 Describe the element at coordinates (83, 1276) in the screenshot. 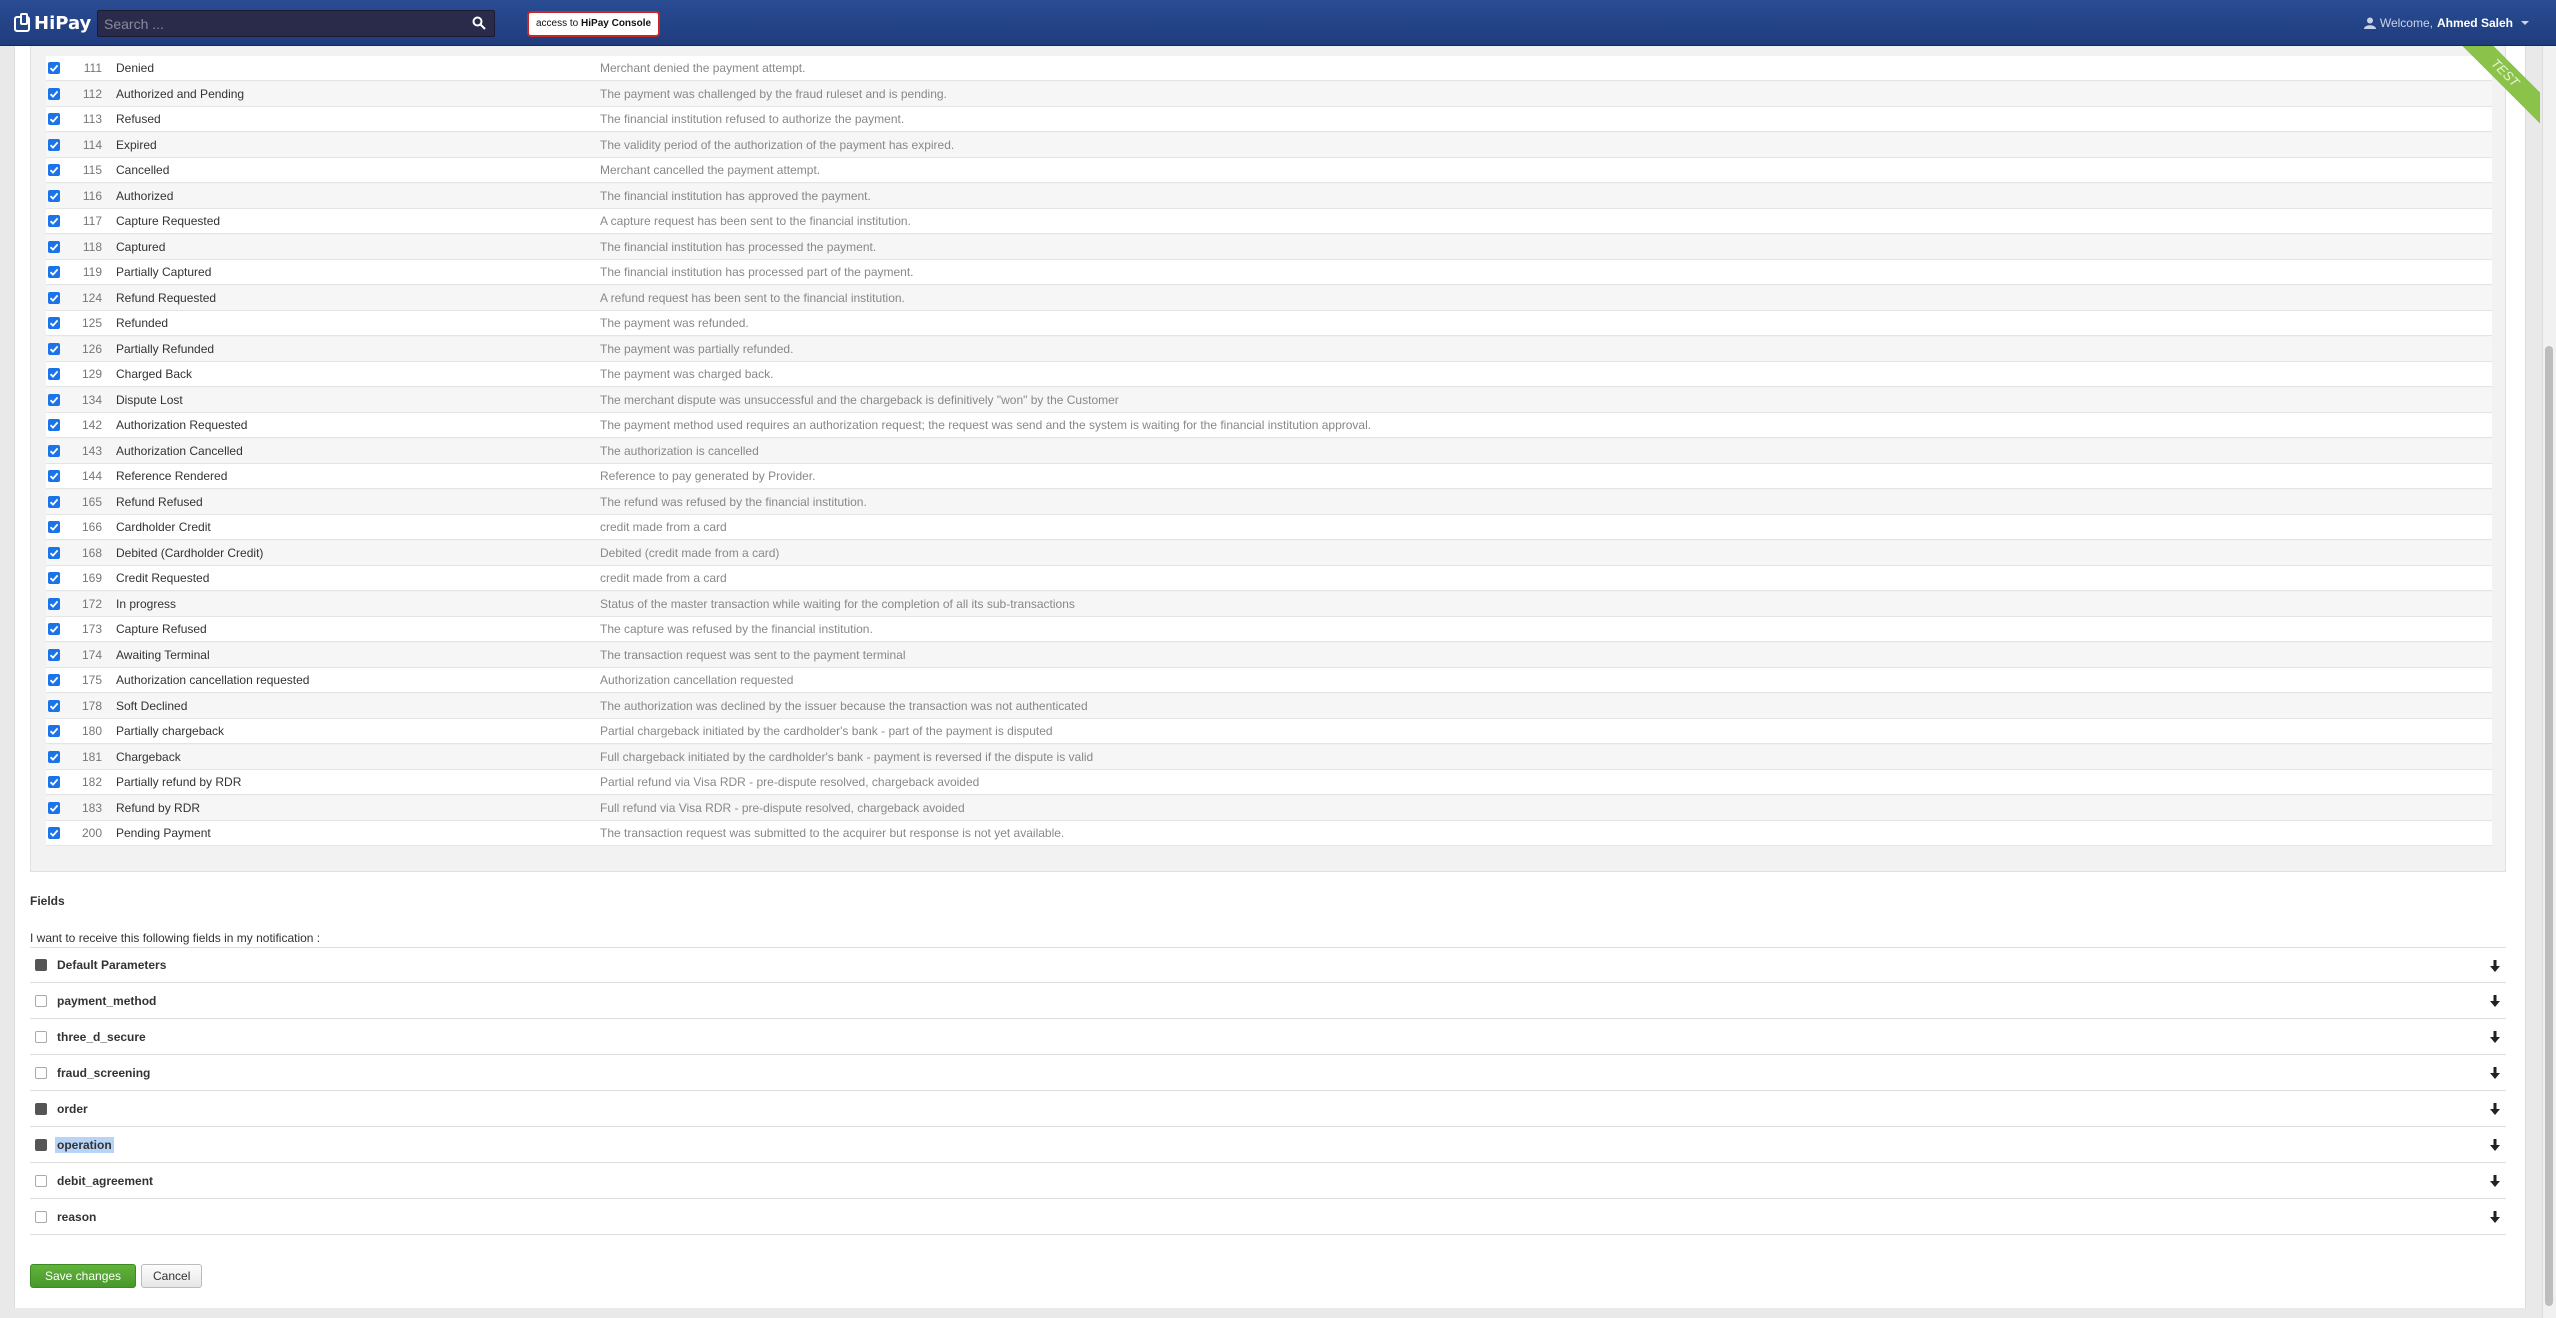

I see `save-button: Save changes` at that location.